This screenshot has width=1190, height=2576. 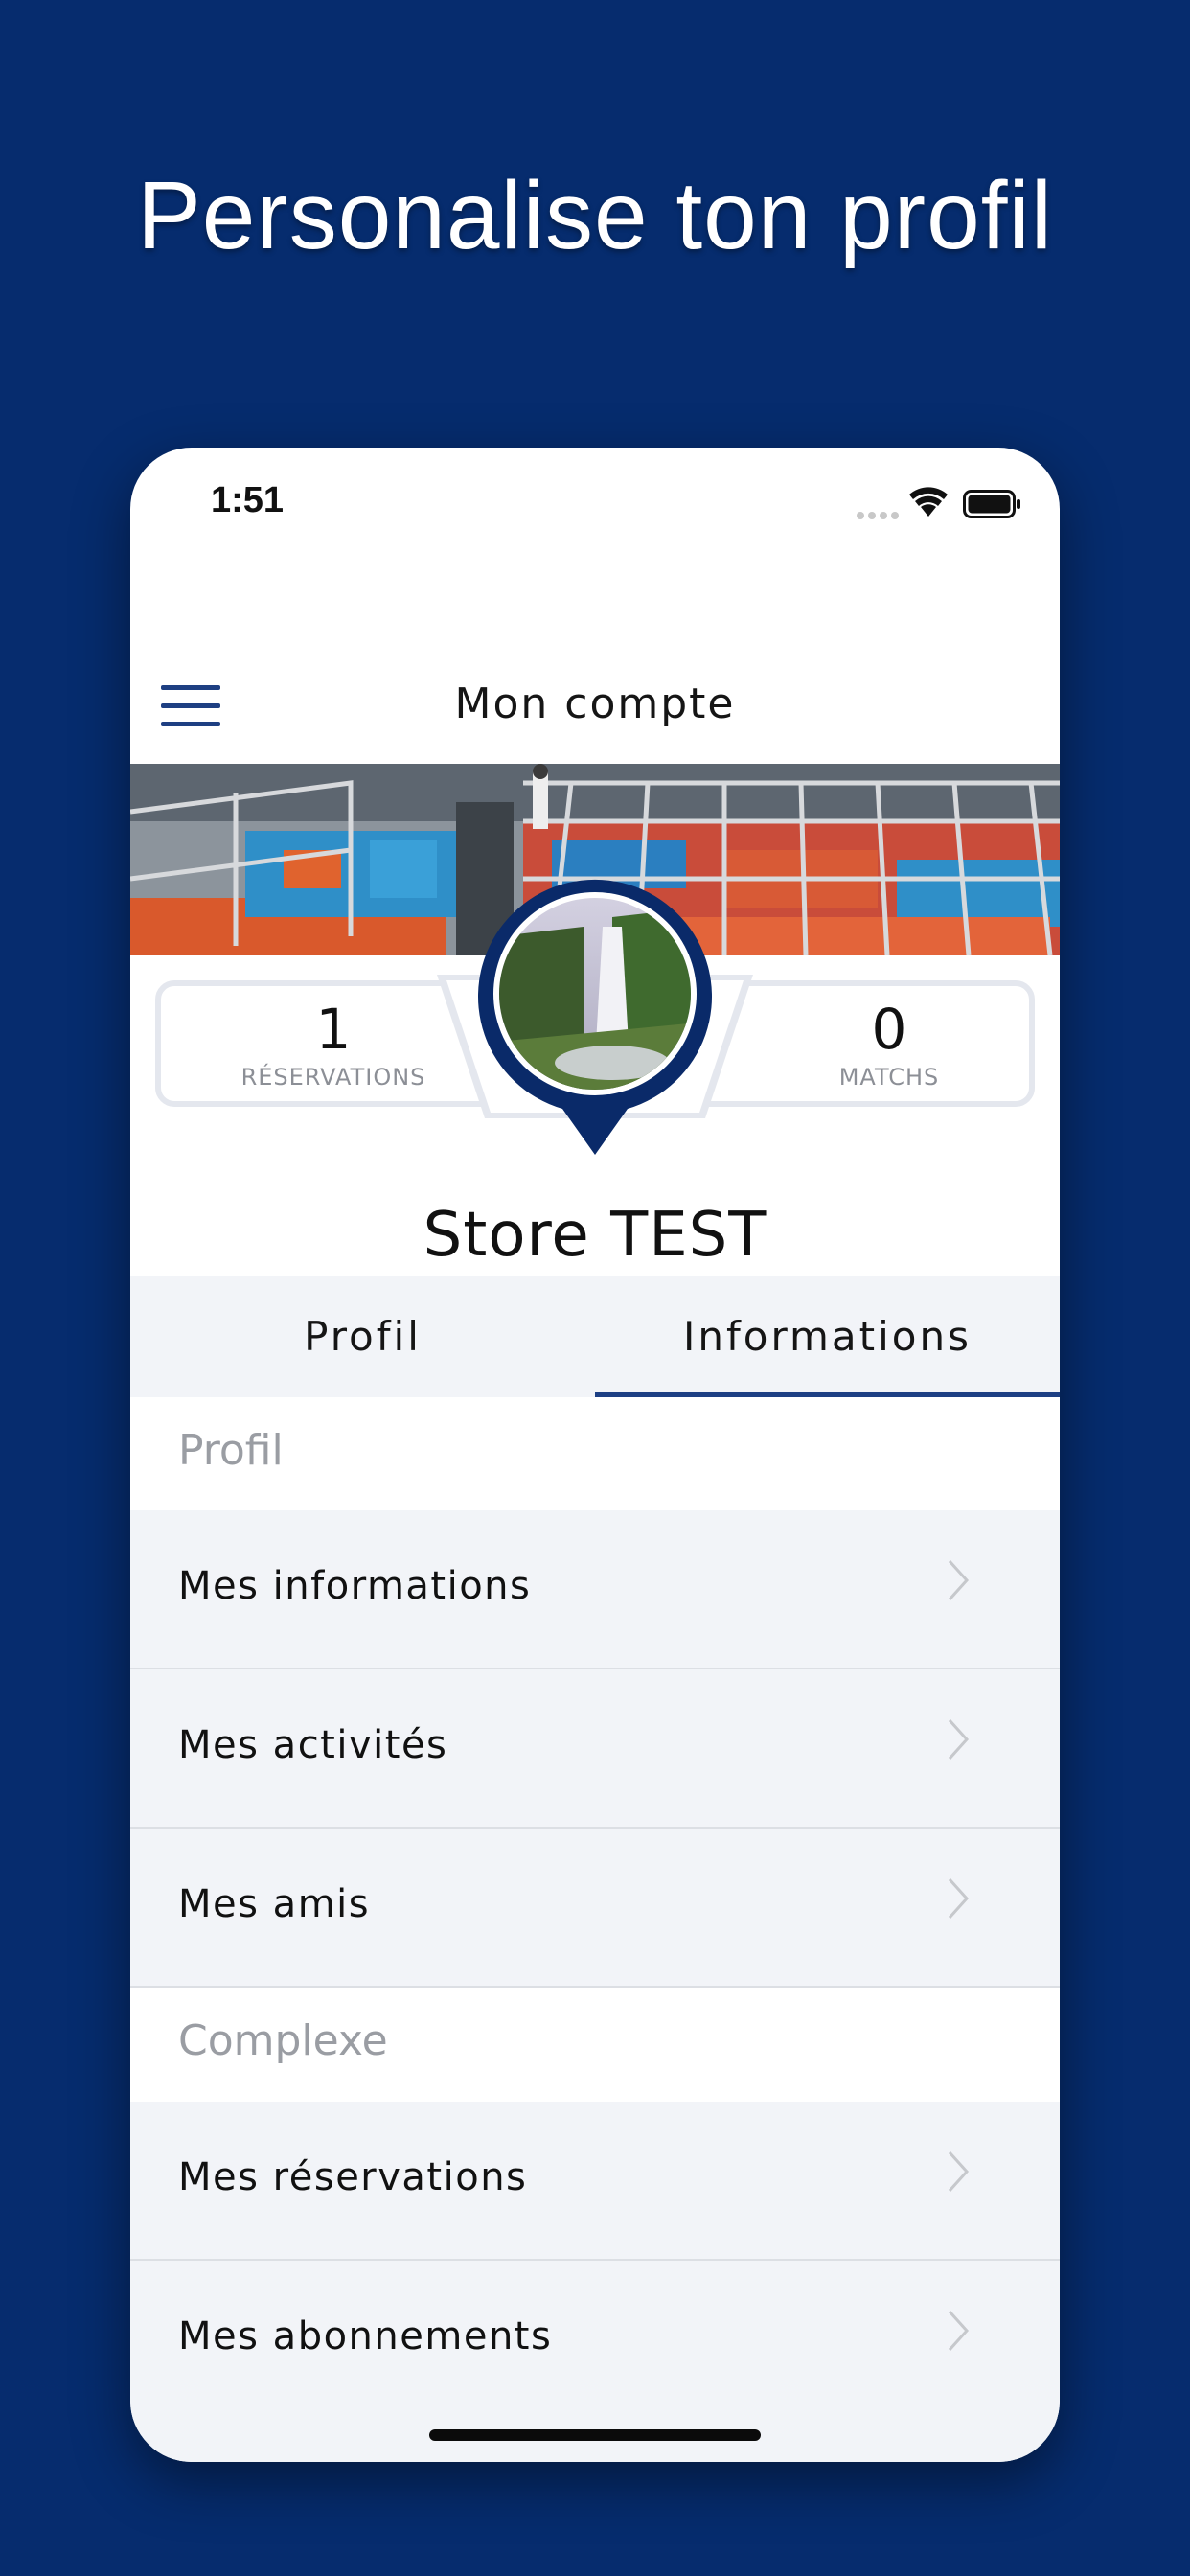 What do you see at coordinates (283, 2041) in the screenshot?
I see `section-header-label: Complexe` at bounding box center [283, 2041].